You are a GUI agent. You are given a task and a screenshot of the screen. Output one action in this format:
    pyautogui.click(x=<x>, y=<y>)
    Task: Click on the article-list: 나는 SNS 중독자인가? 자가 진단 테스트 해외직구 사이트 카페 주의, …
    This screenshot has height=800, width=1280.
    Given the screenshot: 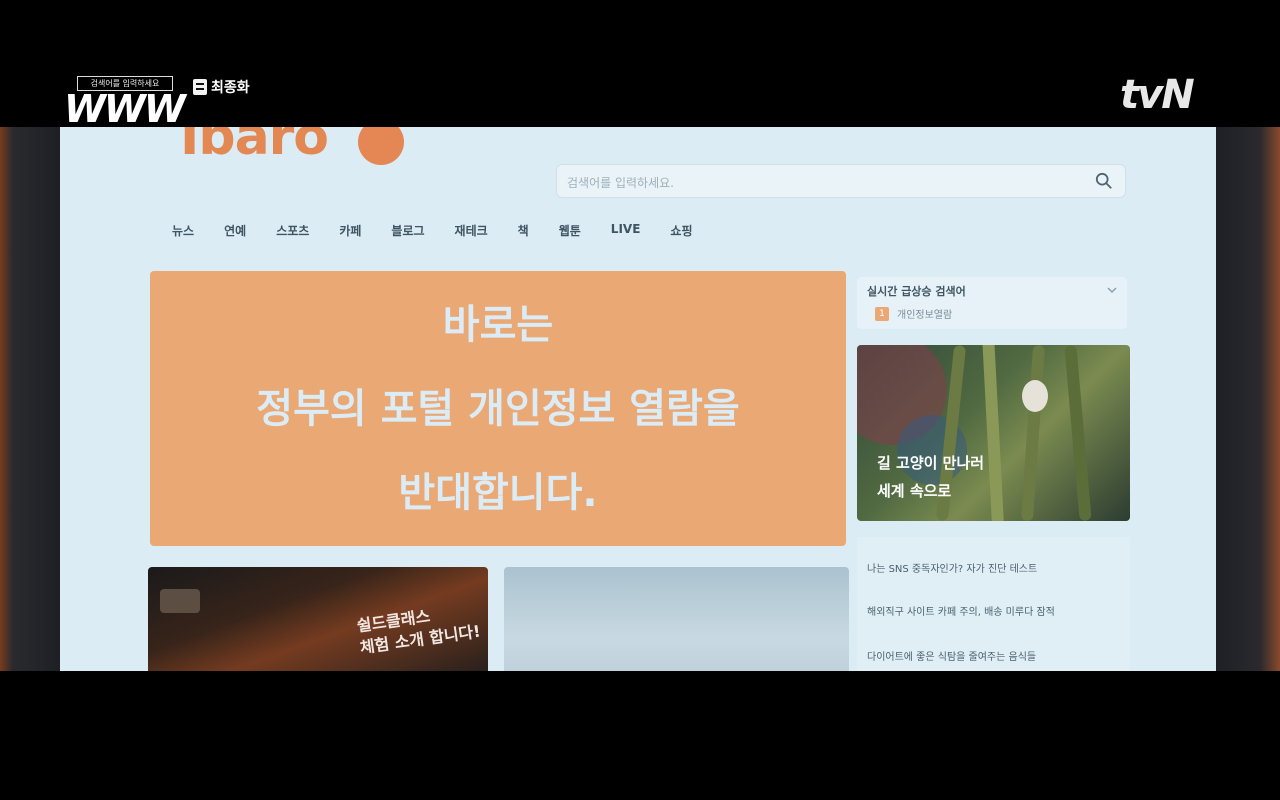 What is the action you would take?
    pyautogui.click(x=993, y=604)
    